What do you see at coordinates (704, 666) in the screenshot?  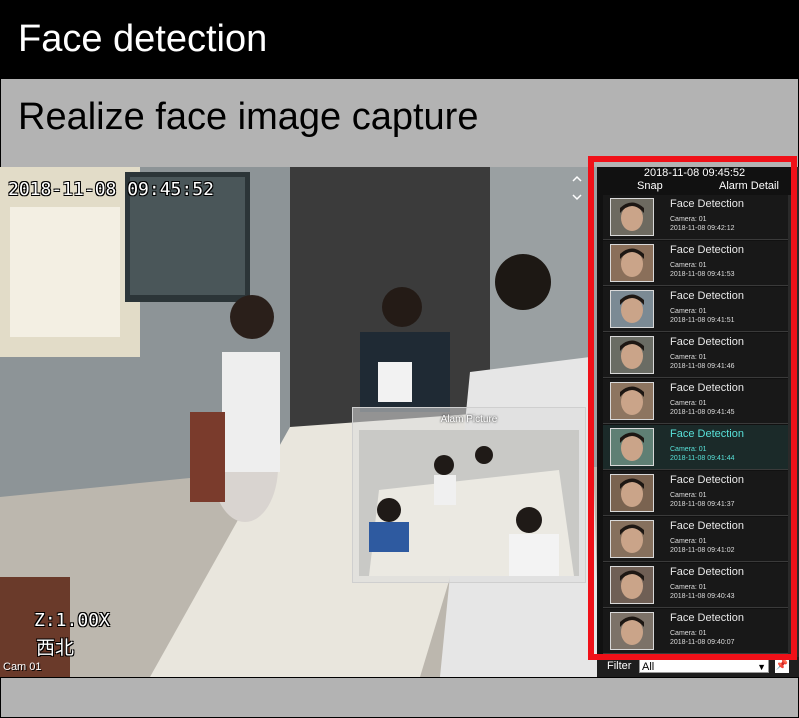 I see `filter-select: All ▼` at bounding box center [704, 666].